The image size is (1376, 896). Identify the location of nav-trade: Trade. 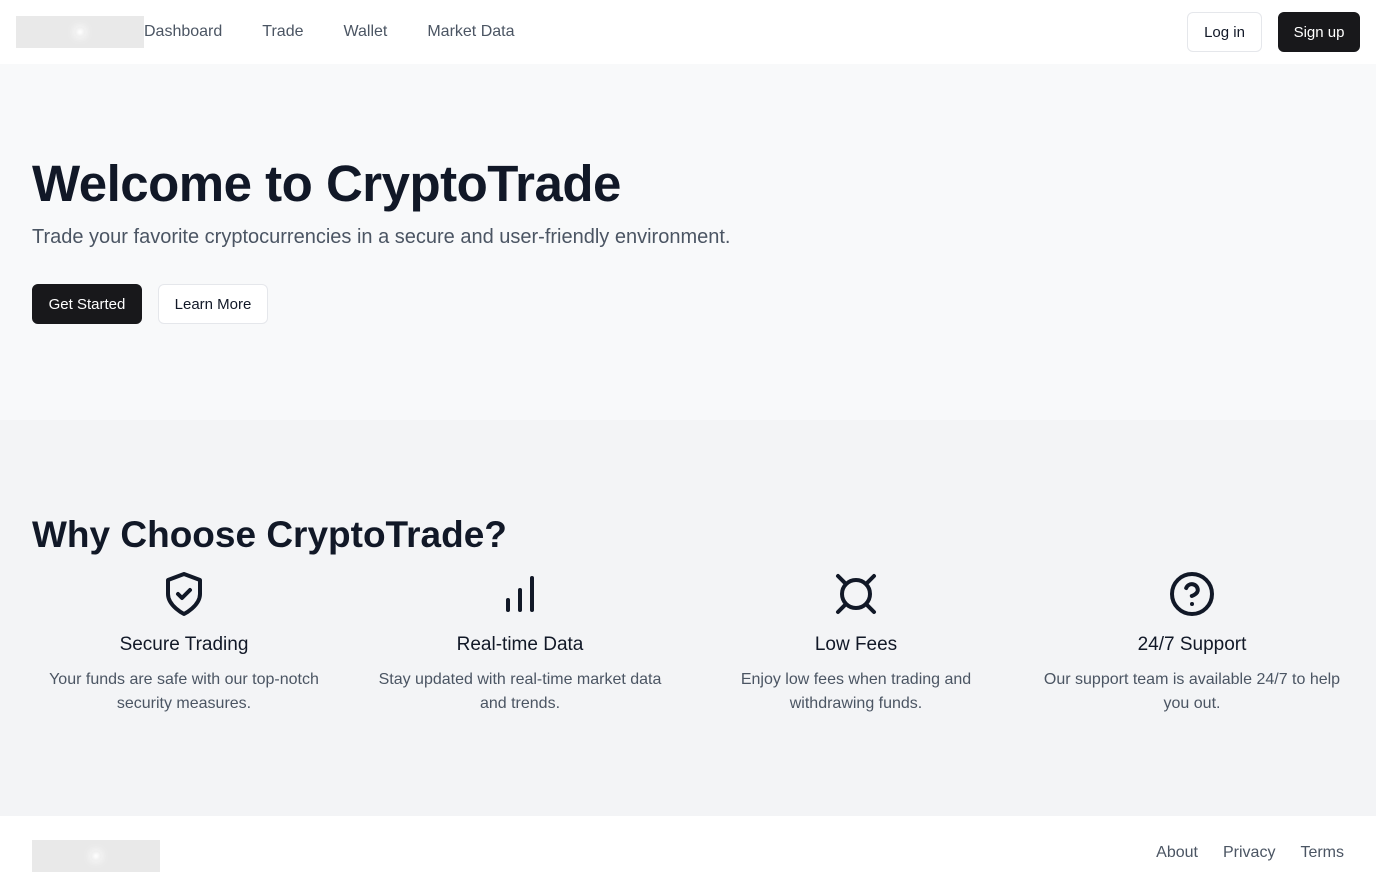
(282, 32).